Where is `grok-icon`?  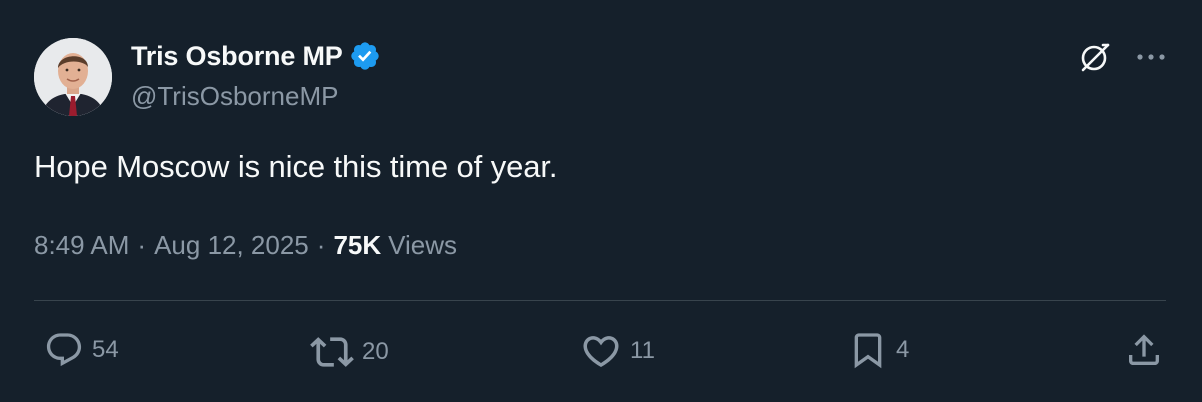 grok-icon is located at coordinates (1095, 57).